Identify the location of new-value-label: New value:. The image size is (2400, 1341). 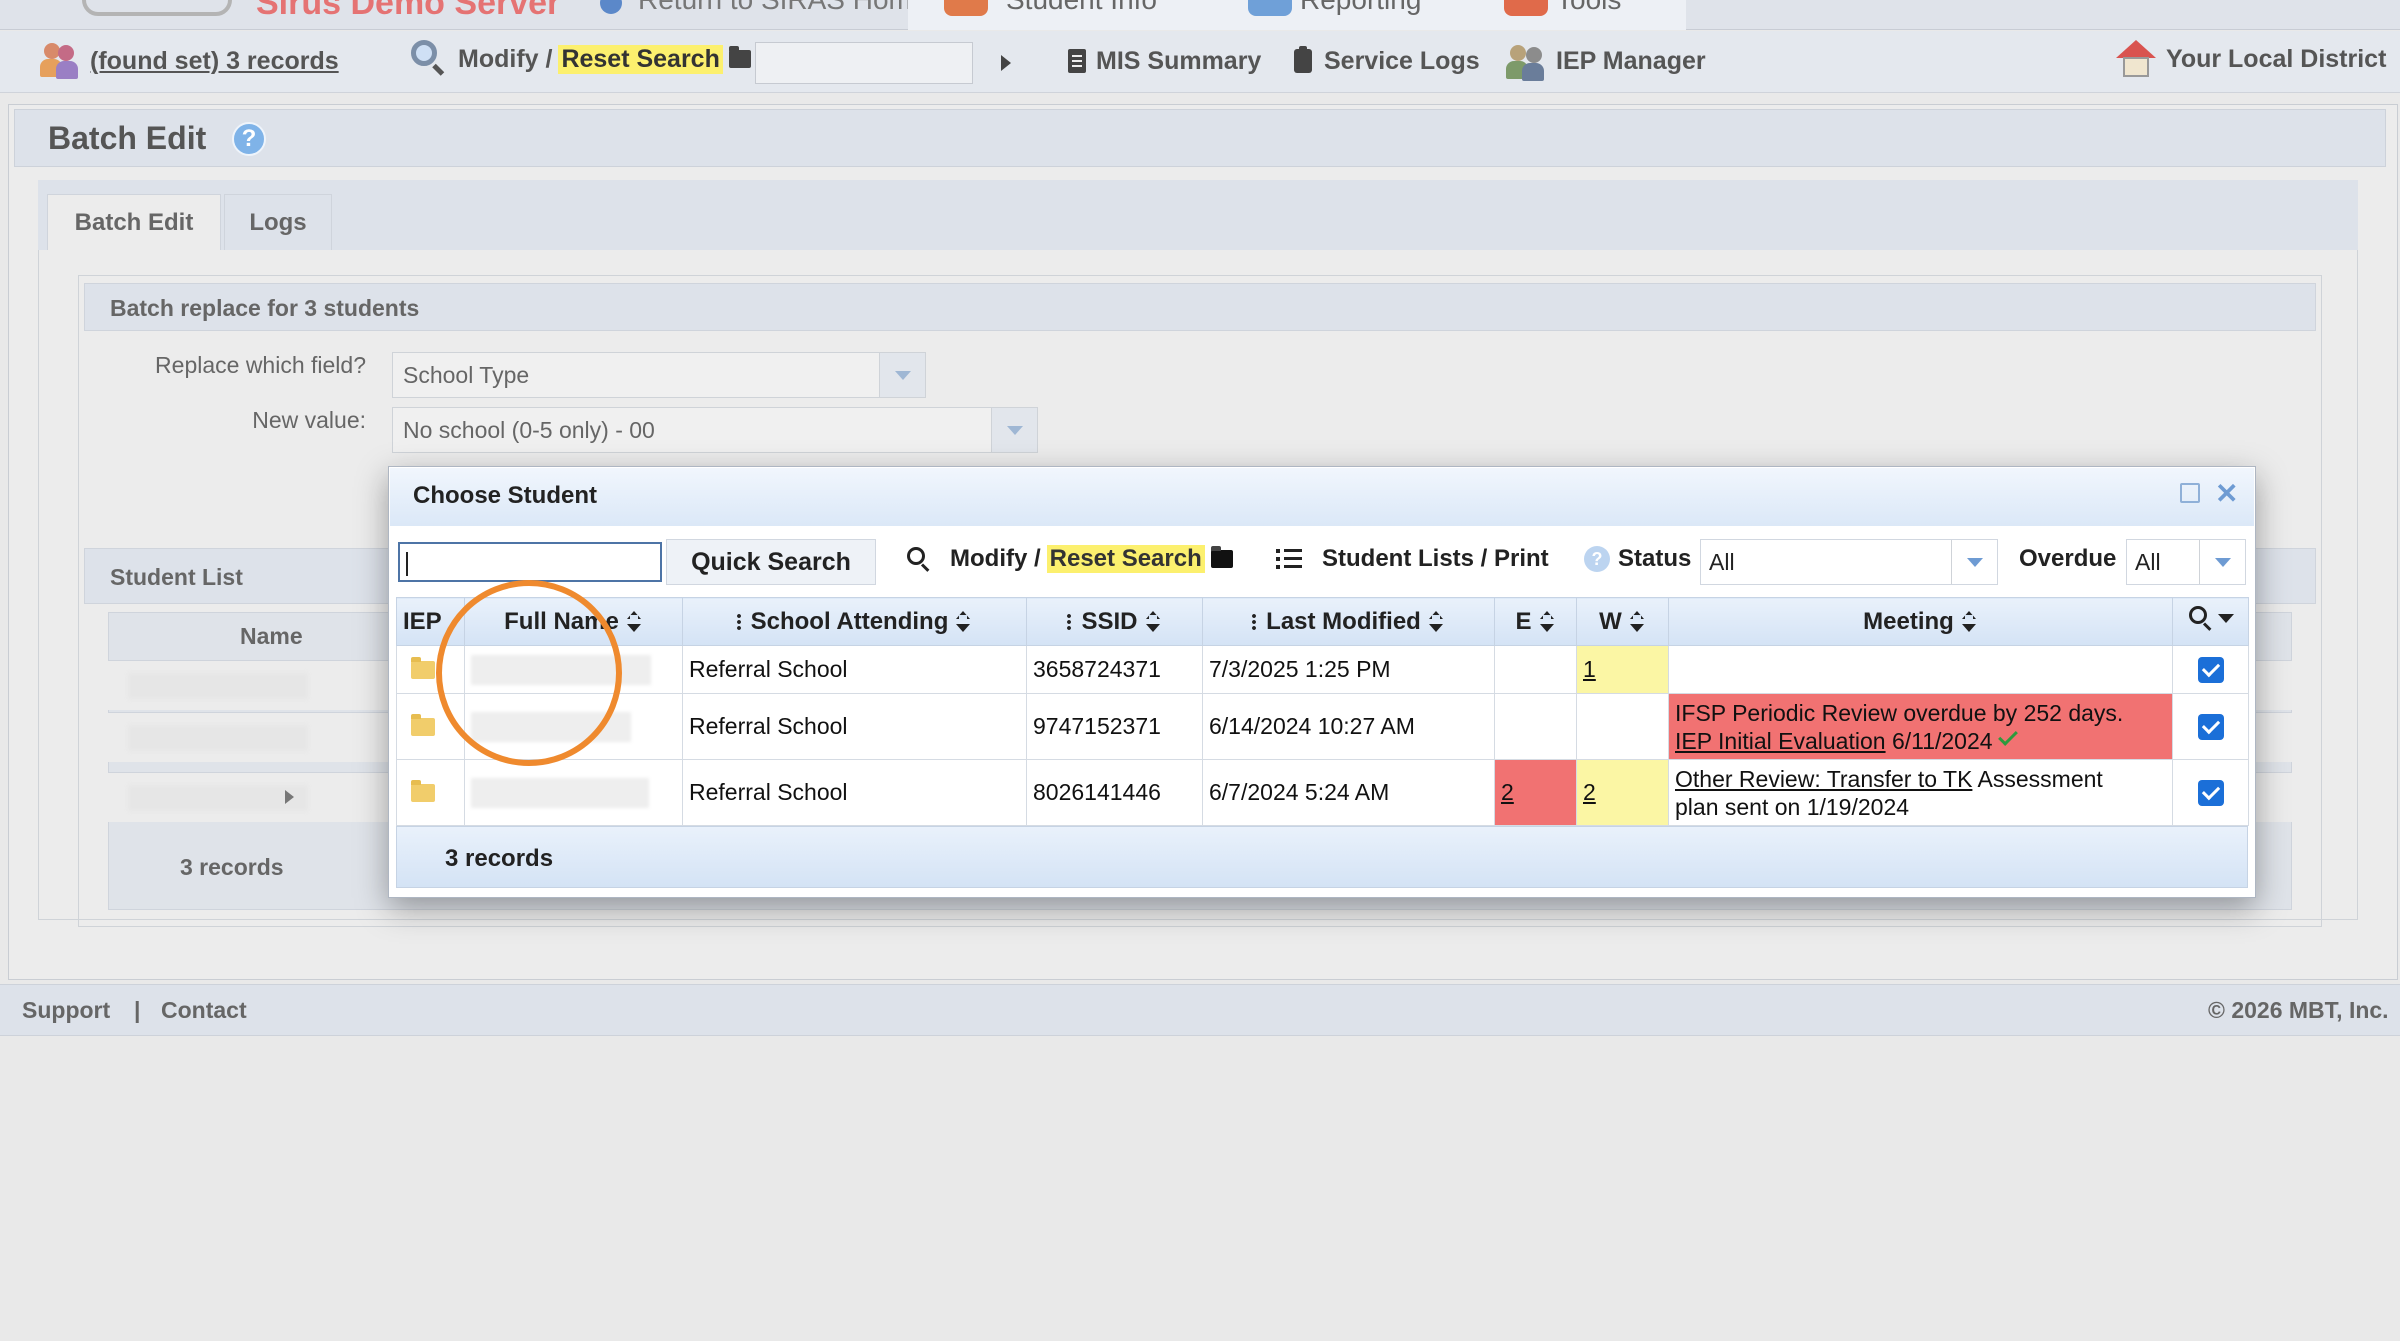
(309, 420).